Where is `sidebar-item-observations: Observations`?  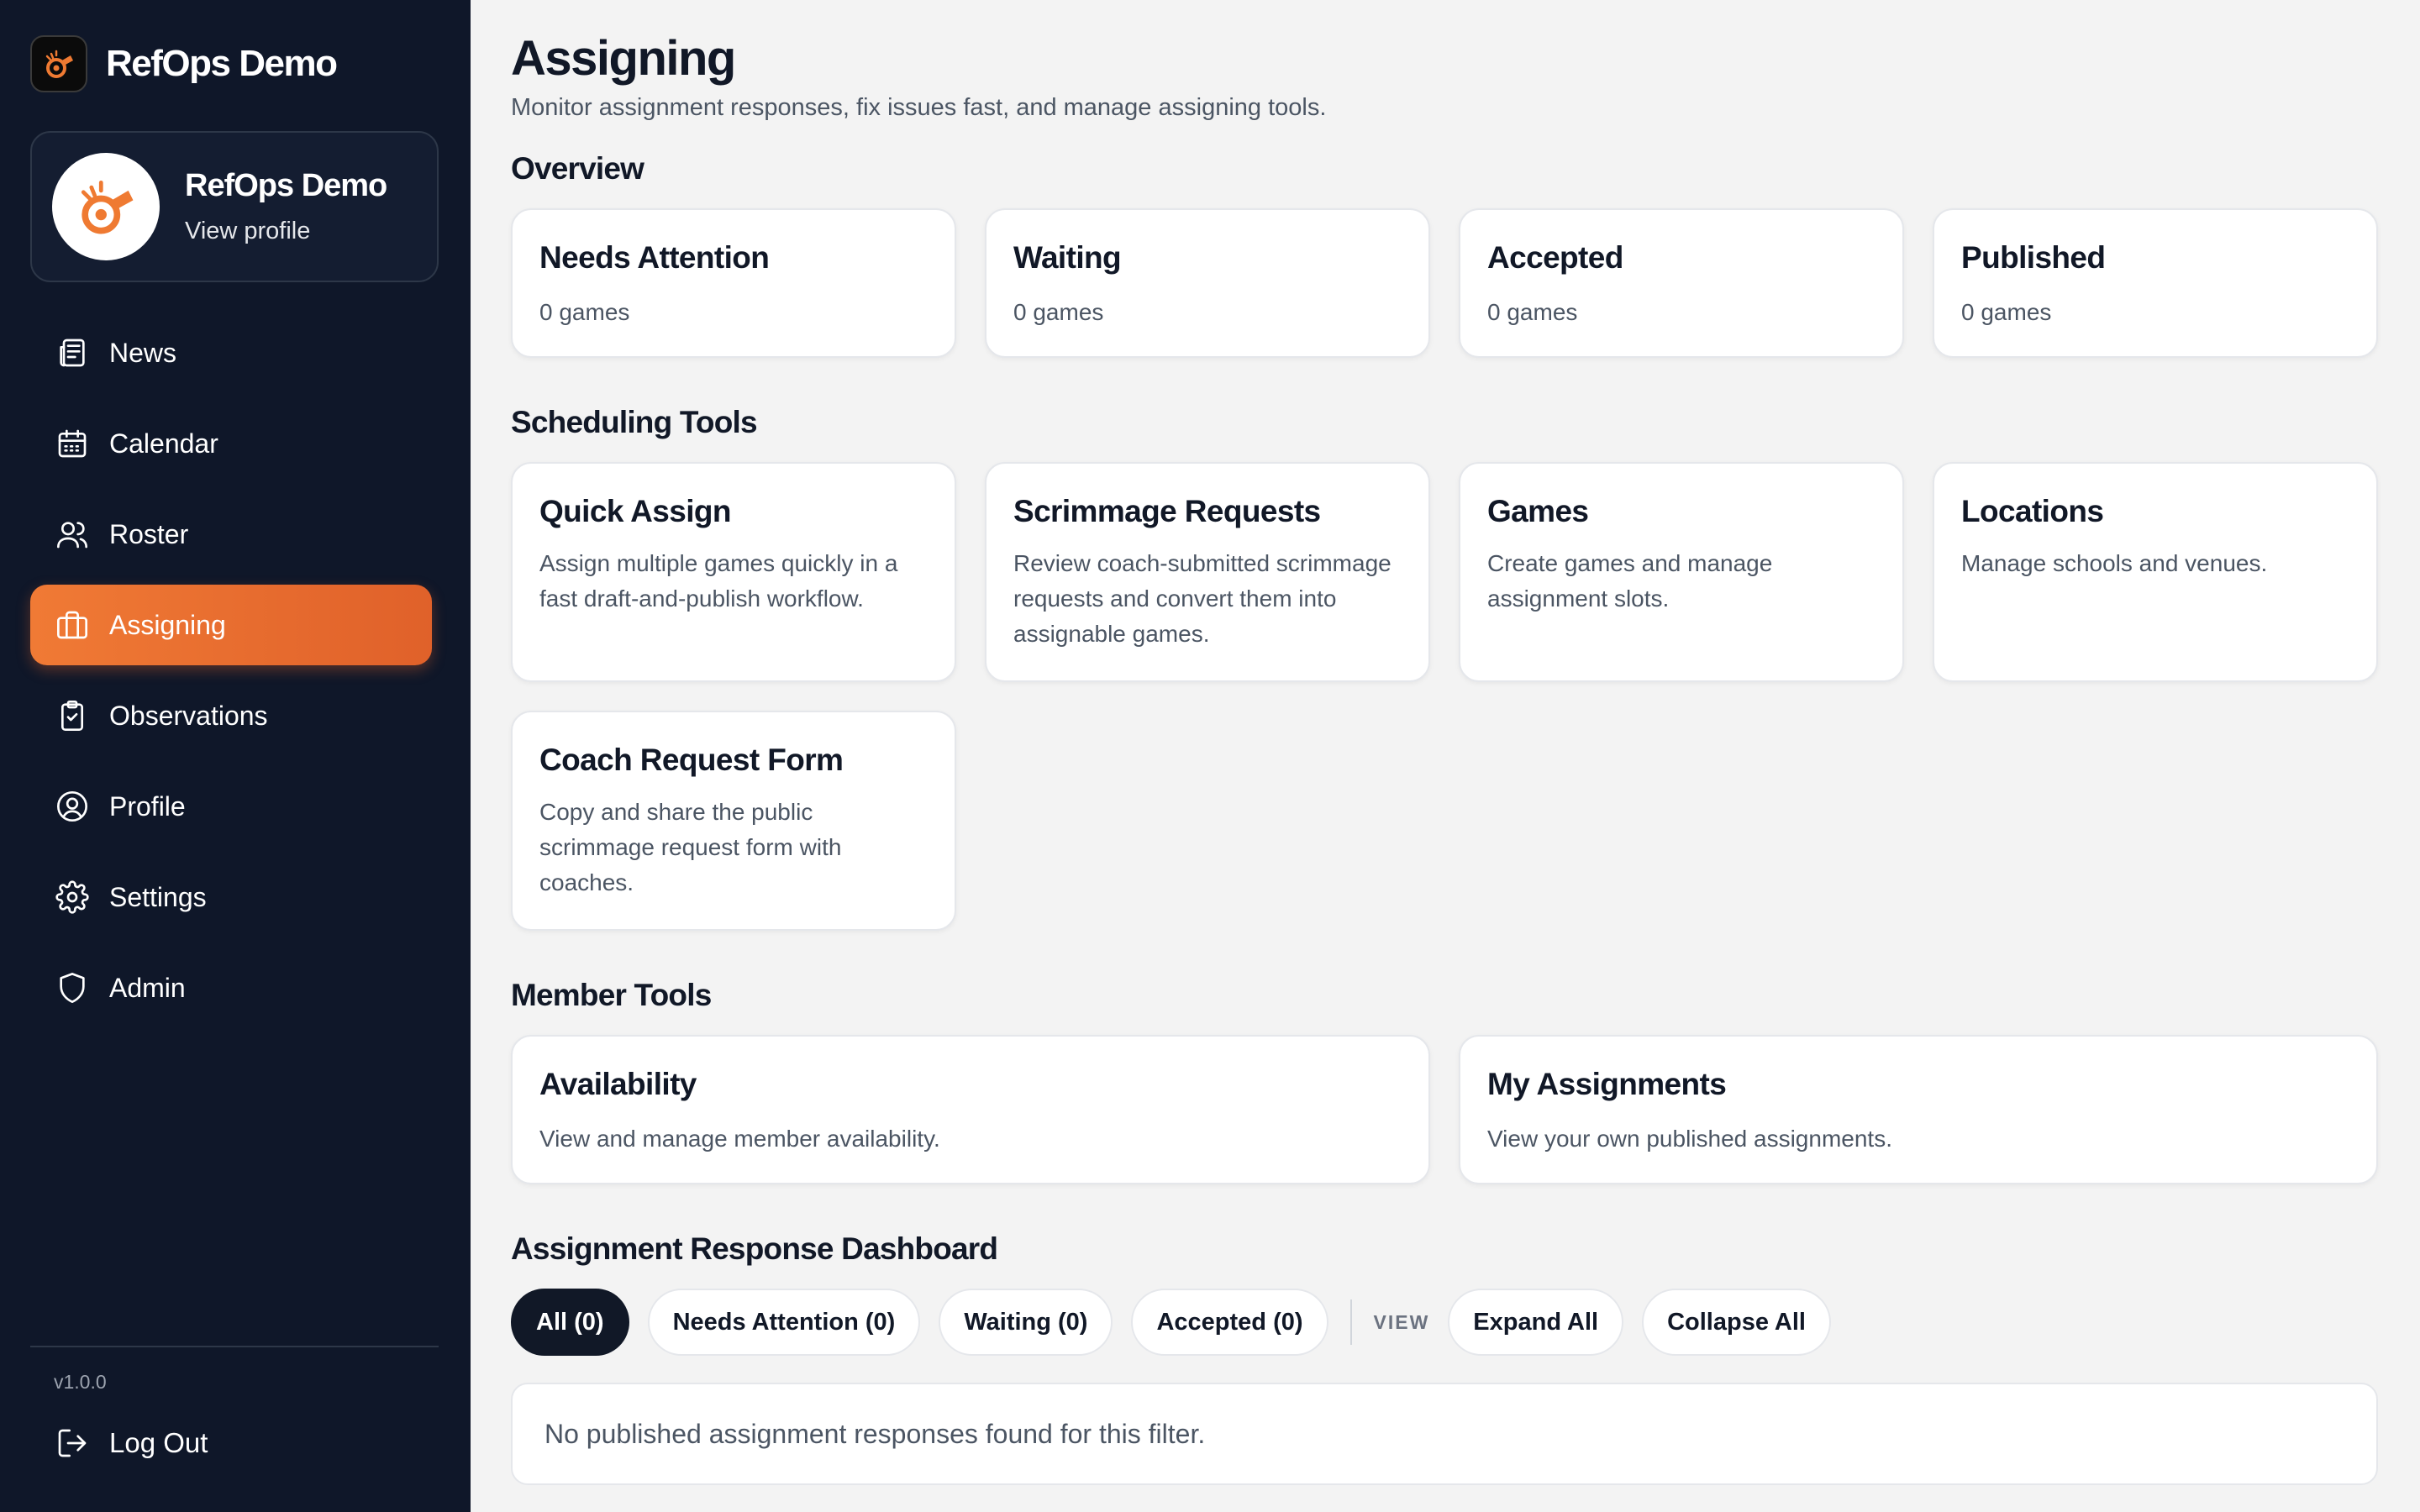 sidebar-item-observations: Observations is located at coordinates (231, 715).